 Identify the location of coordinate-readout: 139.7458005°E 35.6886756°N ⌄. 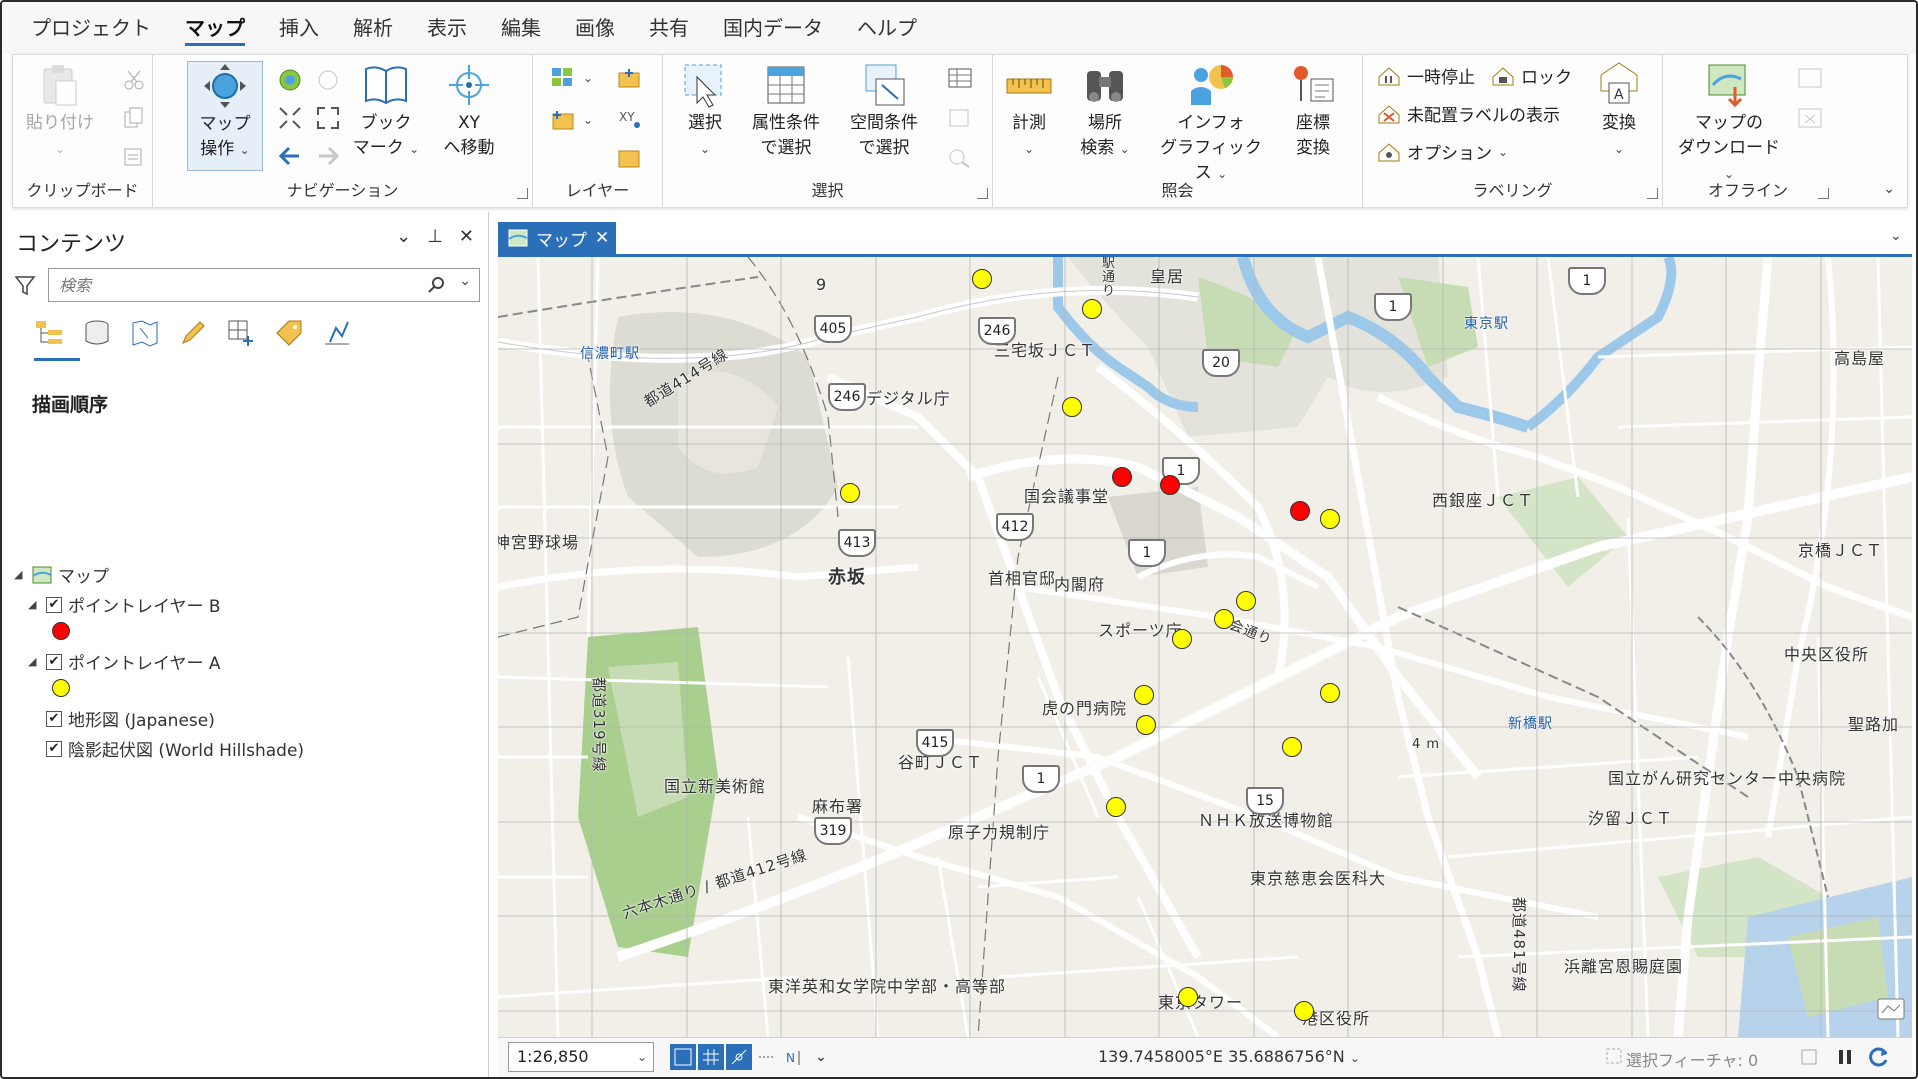
(1229, 1056).